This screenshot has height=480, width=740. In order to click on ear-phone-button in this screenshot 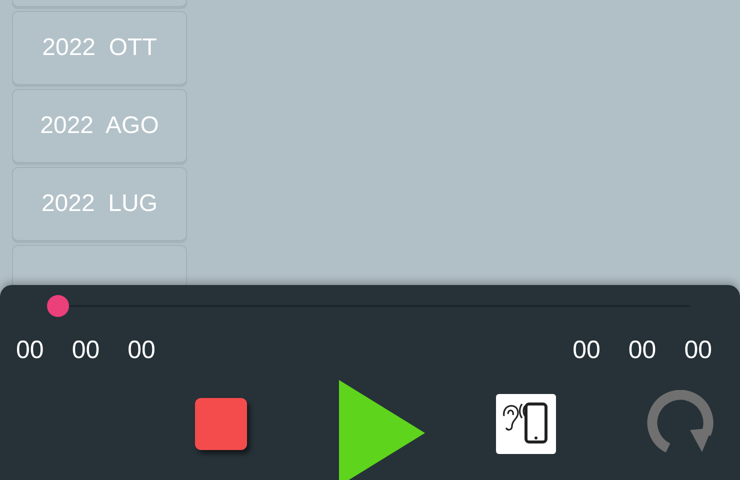, I will do `click(526, 424)`.